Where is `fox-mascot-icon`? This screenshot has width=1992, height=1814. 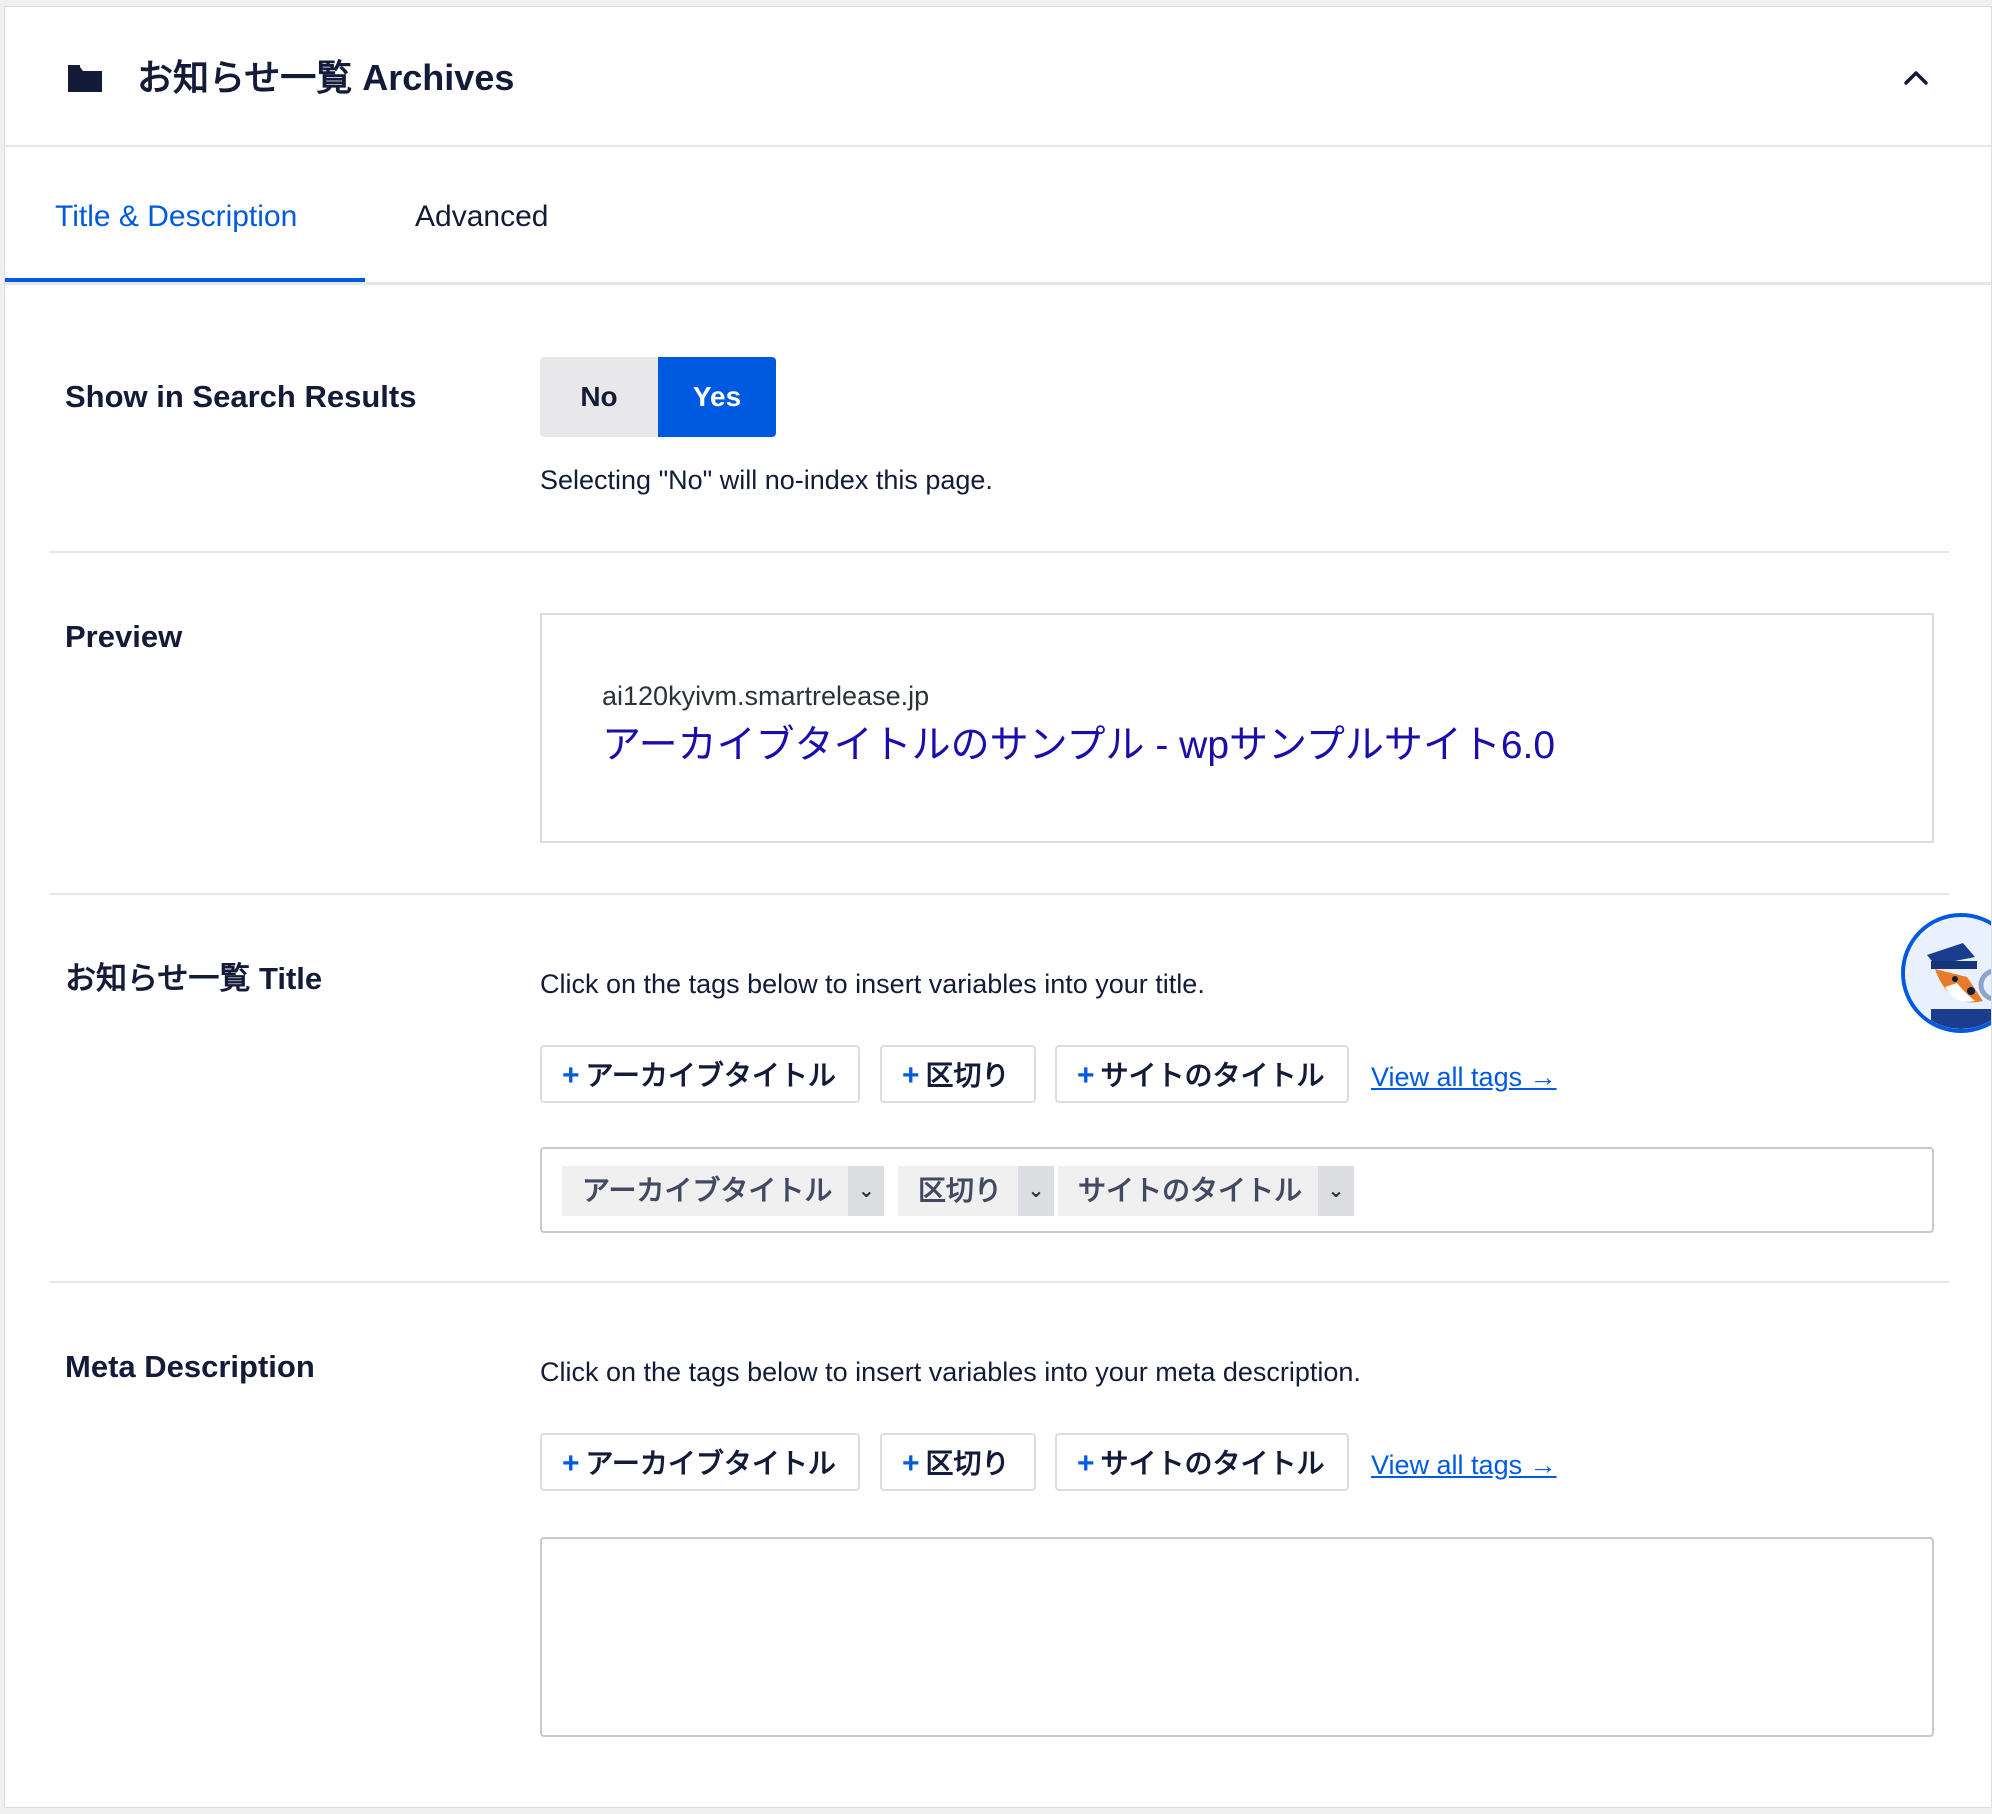 fox-mascot-icon is located at coordinates (1948, 973).